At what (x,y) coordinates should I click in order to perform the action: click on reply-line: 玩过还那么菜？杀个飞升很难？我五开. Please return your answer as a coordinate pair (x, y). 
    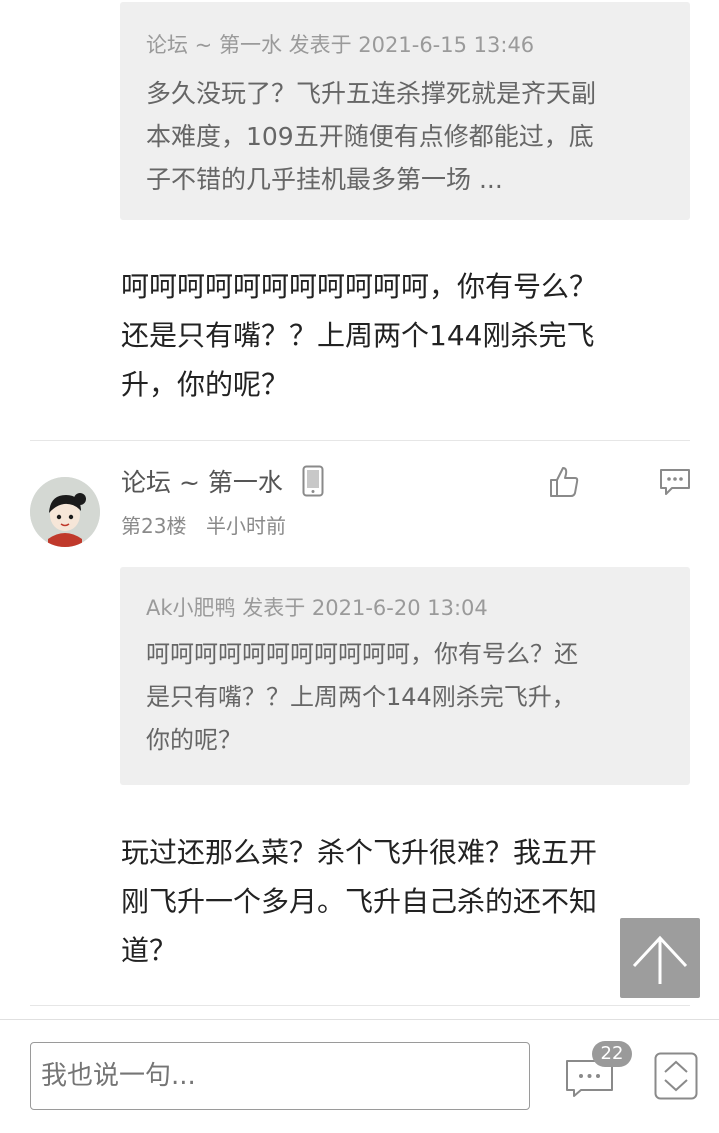
    Looking at the image, I should click on (359, 852).